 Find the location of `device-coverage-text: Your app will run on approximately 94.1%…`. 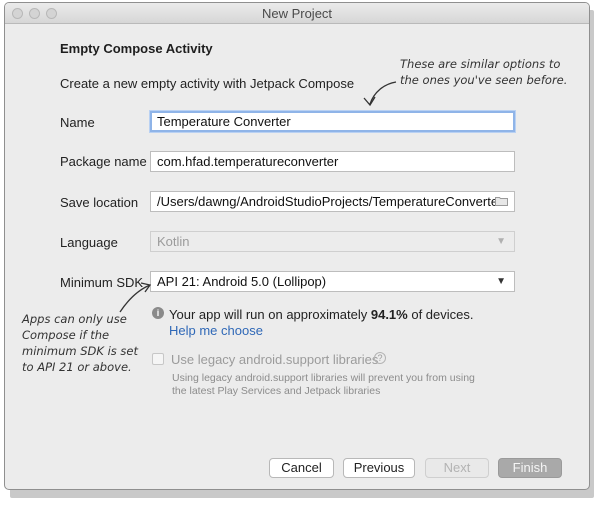

device-coverage-text: Your app will run on approximately 94.1%… is located at coordinates (321, 314).